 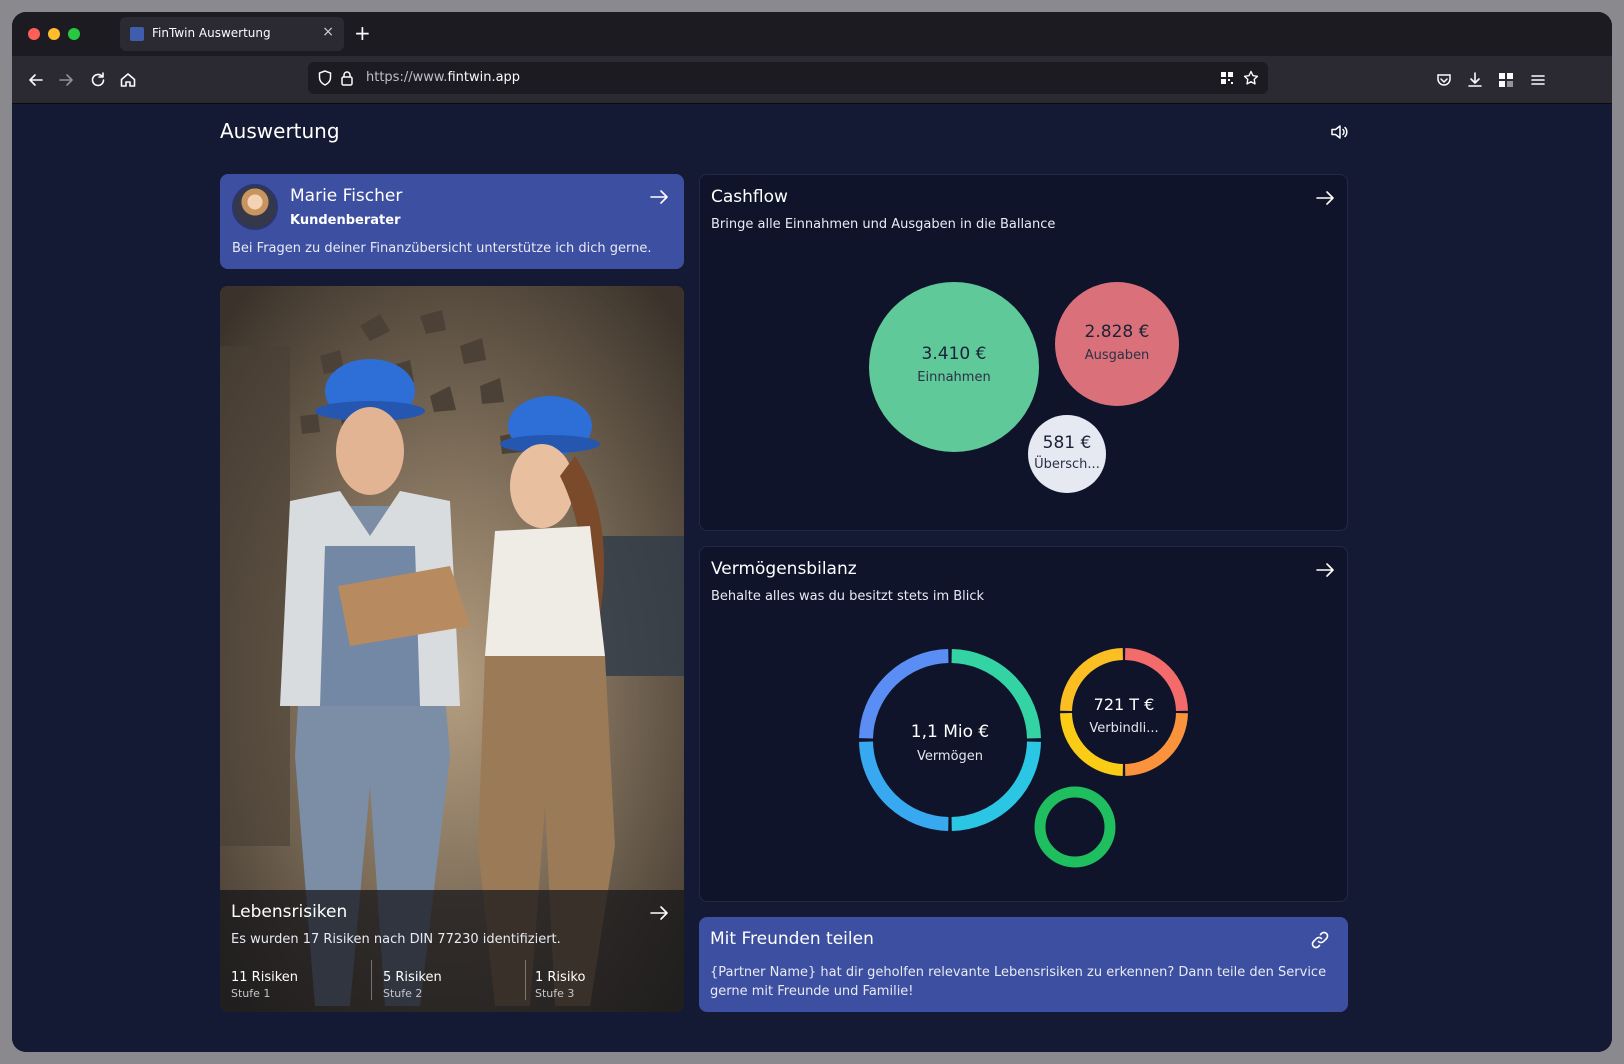 I want to click on expenses-value: 2.828 €, so click(x=1117, y=332).